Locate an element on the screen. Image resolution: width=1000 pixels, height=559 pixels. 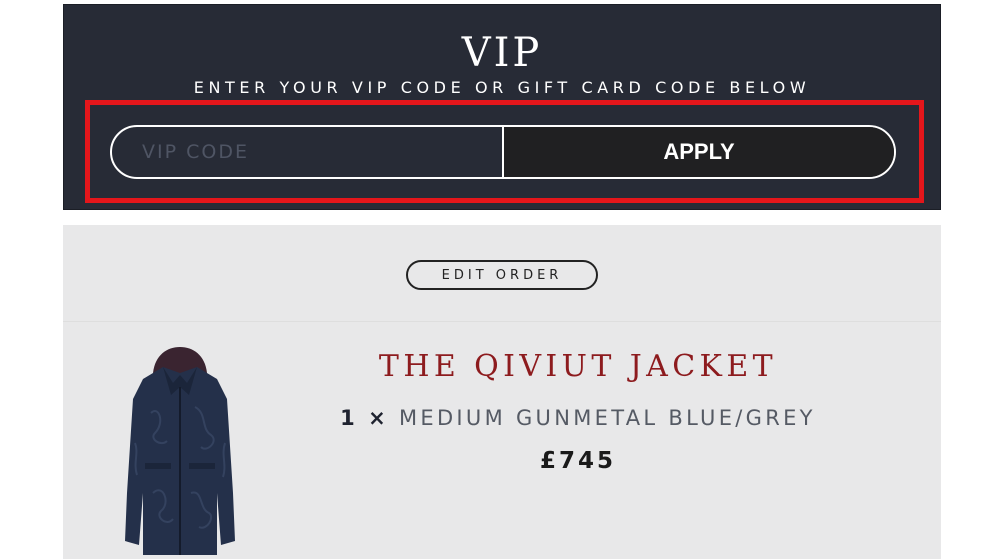
order-divider is located at coordinates (502, 321).